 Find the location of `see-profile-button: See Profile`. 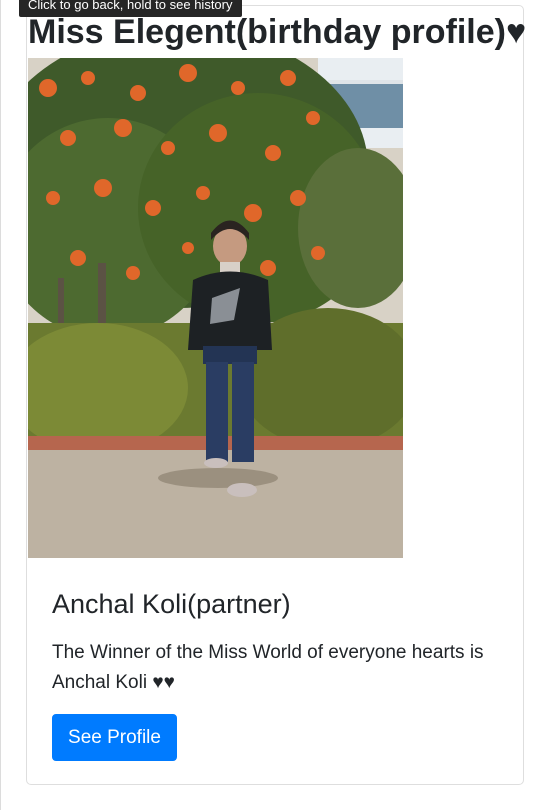

see-profile-button: See Profile is located at coordinates (114, 737).